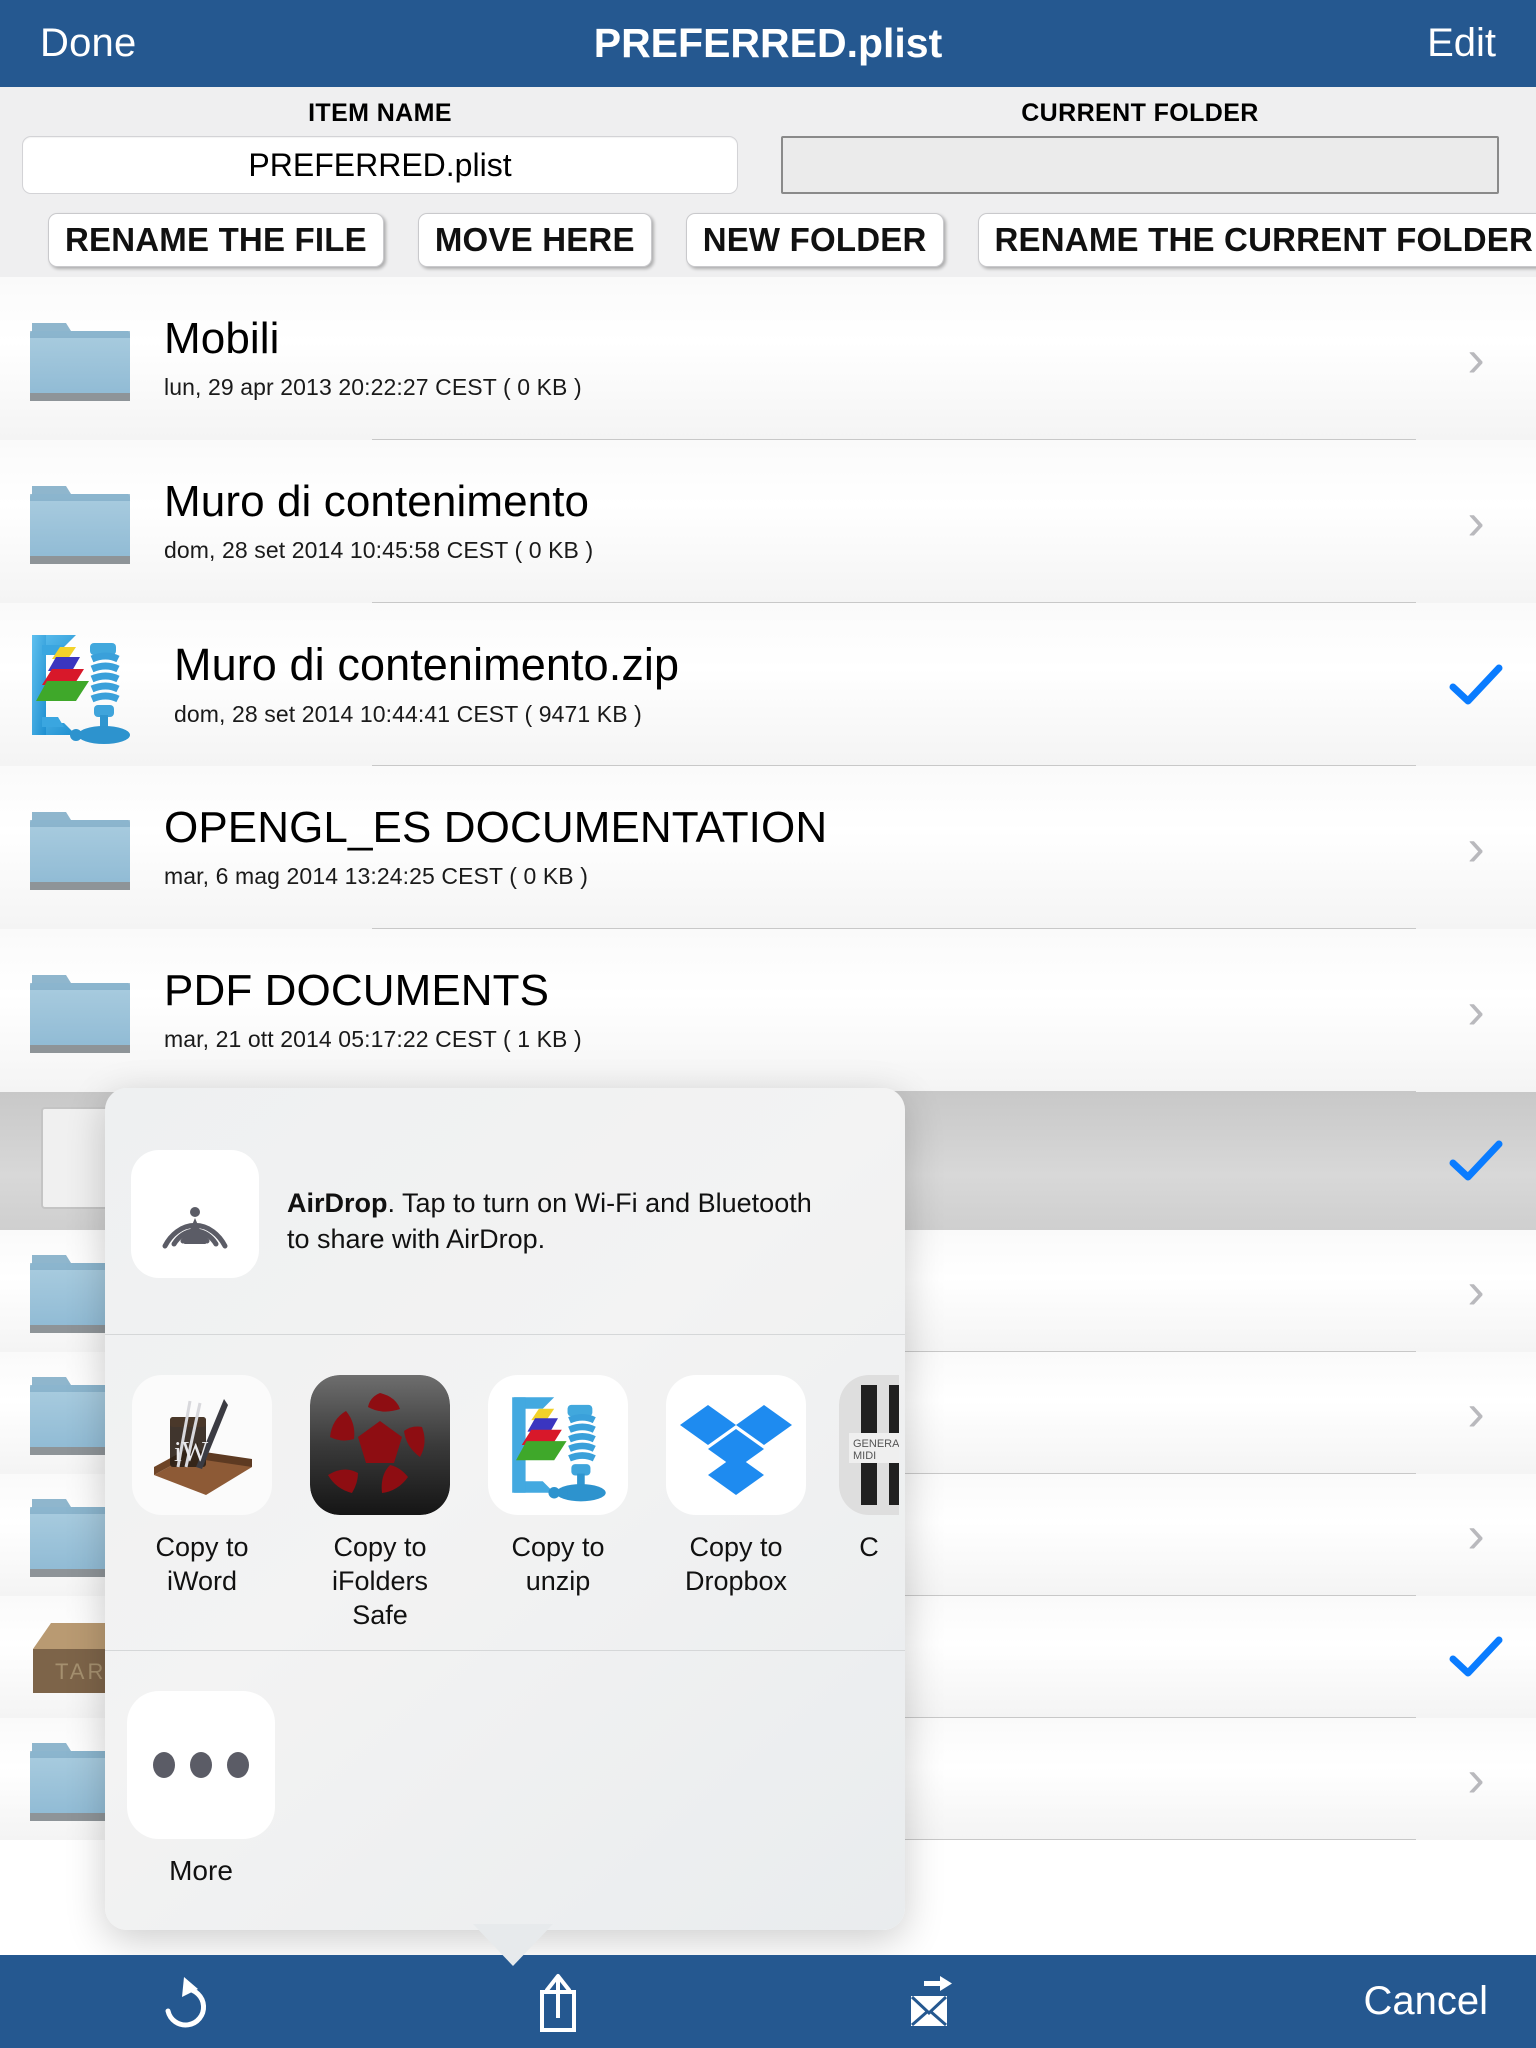 The width and height of the screenshot is (1536, 2048). I want to click on zip-clamp-icon, so click(80, 685).